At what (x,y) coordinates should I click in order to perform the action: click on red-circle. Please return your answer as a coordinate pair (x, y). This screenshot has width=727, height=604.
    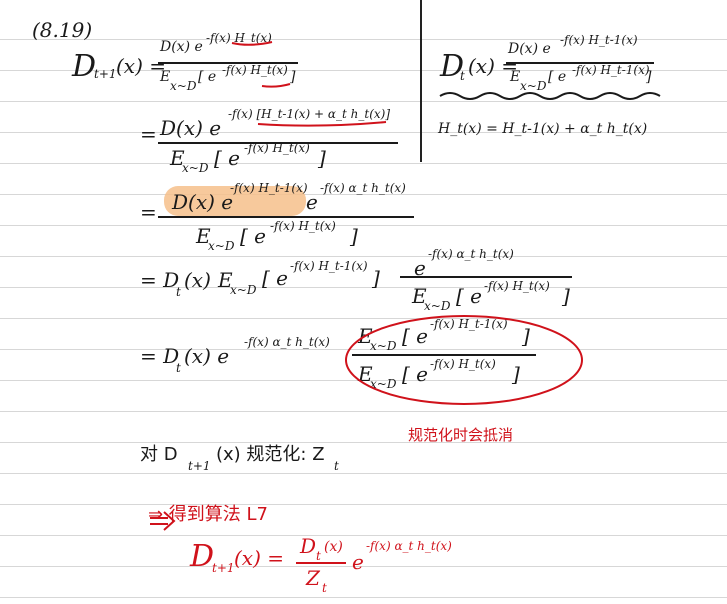
    Looking at the image, I should click on (464, 360).